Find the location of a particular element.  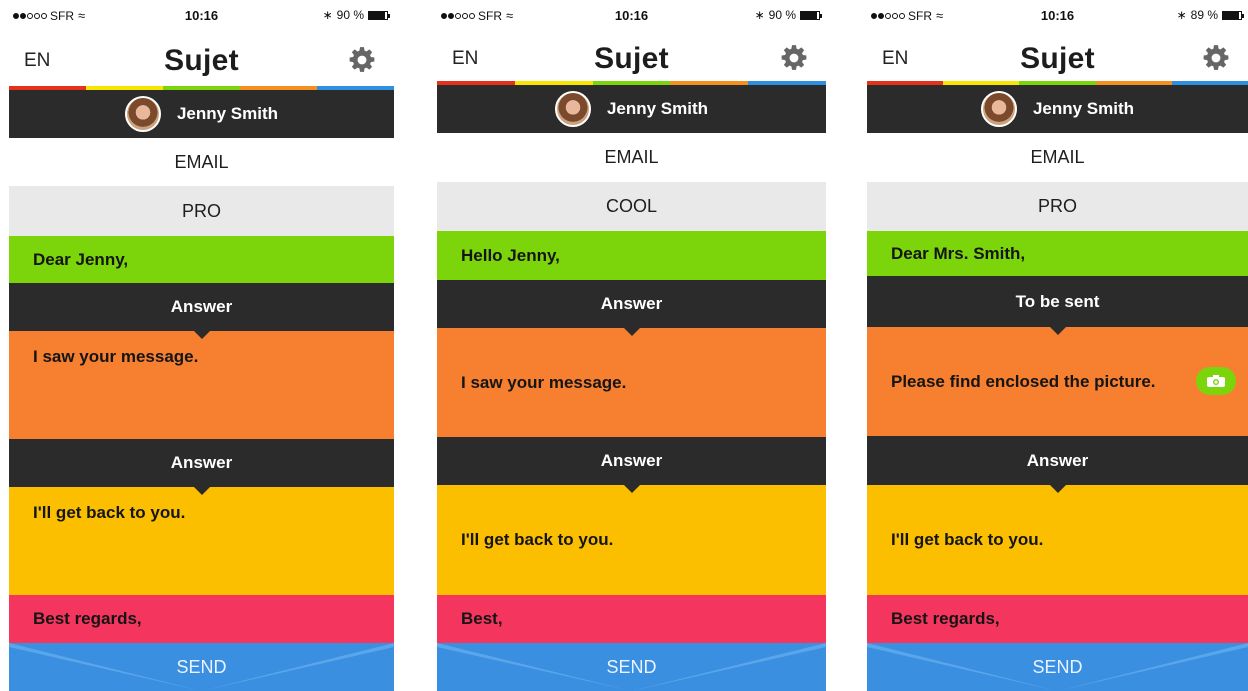

message-text: Please find enclosed the picture. is located at coordinates (1023, 381).